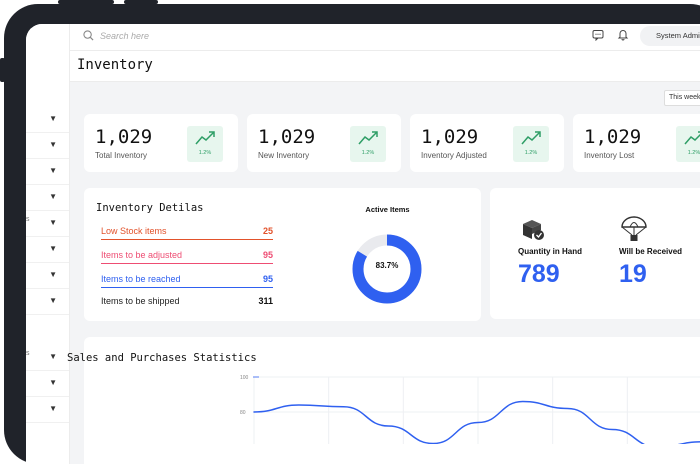 Image resolution: width=700 pixels, height=464 pixels. I want to click on will-be-received-label: Will be Received, so click(651, 251).